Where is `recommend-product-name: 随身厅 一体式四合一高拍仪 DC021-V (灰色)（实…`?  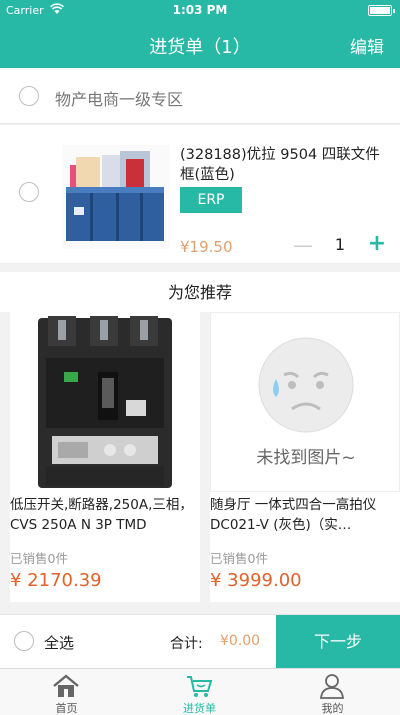
recommend-product-name: 随身厅 一体式四合一高拍仪 DC021-V (灰色)（实… is located at coordinates (305, 515).